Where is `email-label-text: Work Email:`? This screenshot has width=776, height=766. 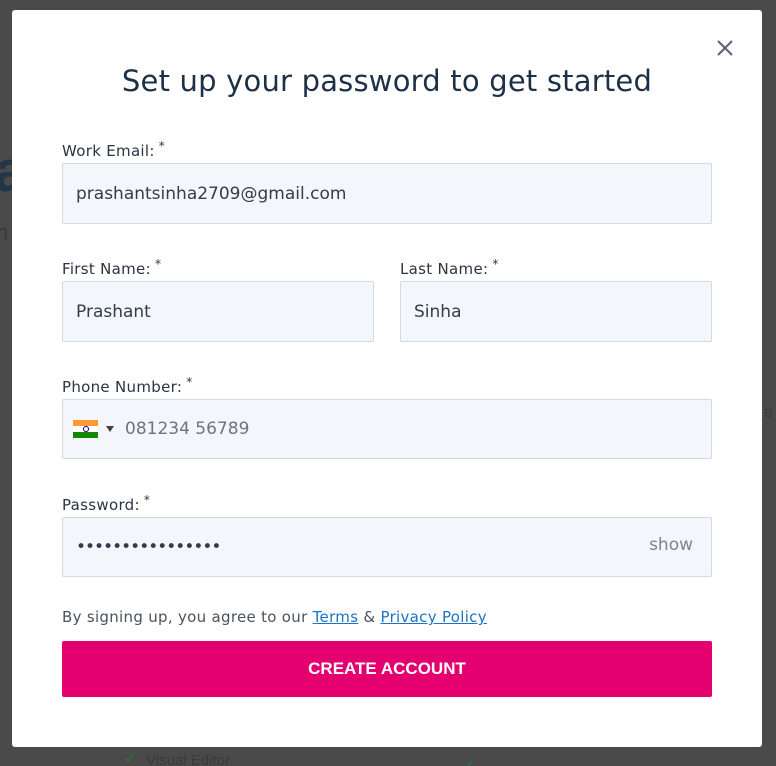
email-label-text: Work Email: is located at coordinates (108, 151).